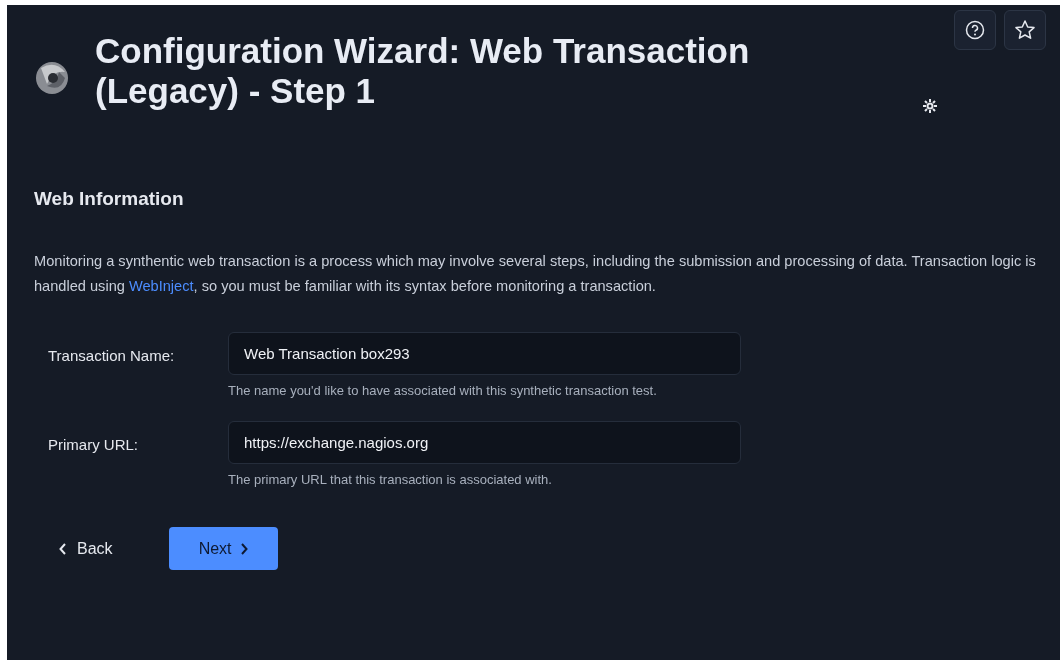 The height and width of the screenshot is (664, 1060). Describe the element at coordinates (111, 355) in the screenshot. I see `field-label: Transaction Name:` at that location.